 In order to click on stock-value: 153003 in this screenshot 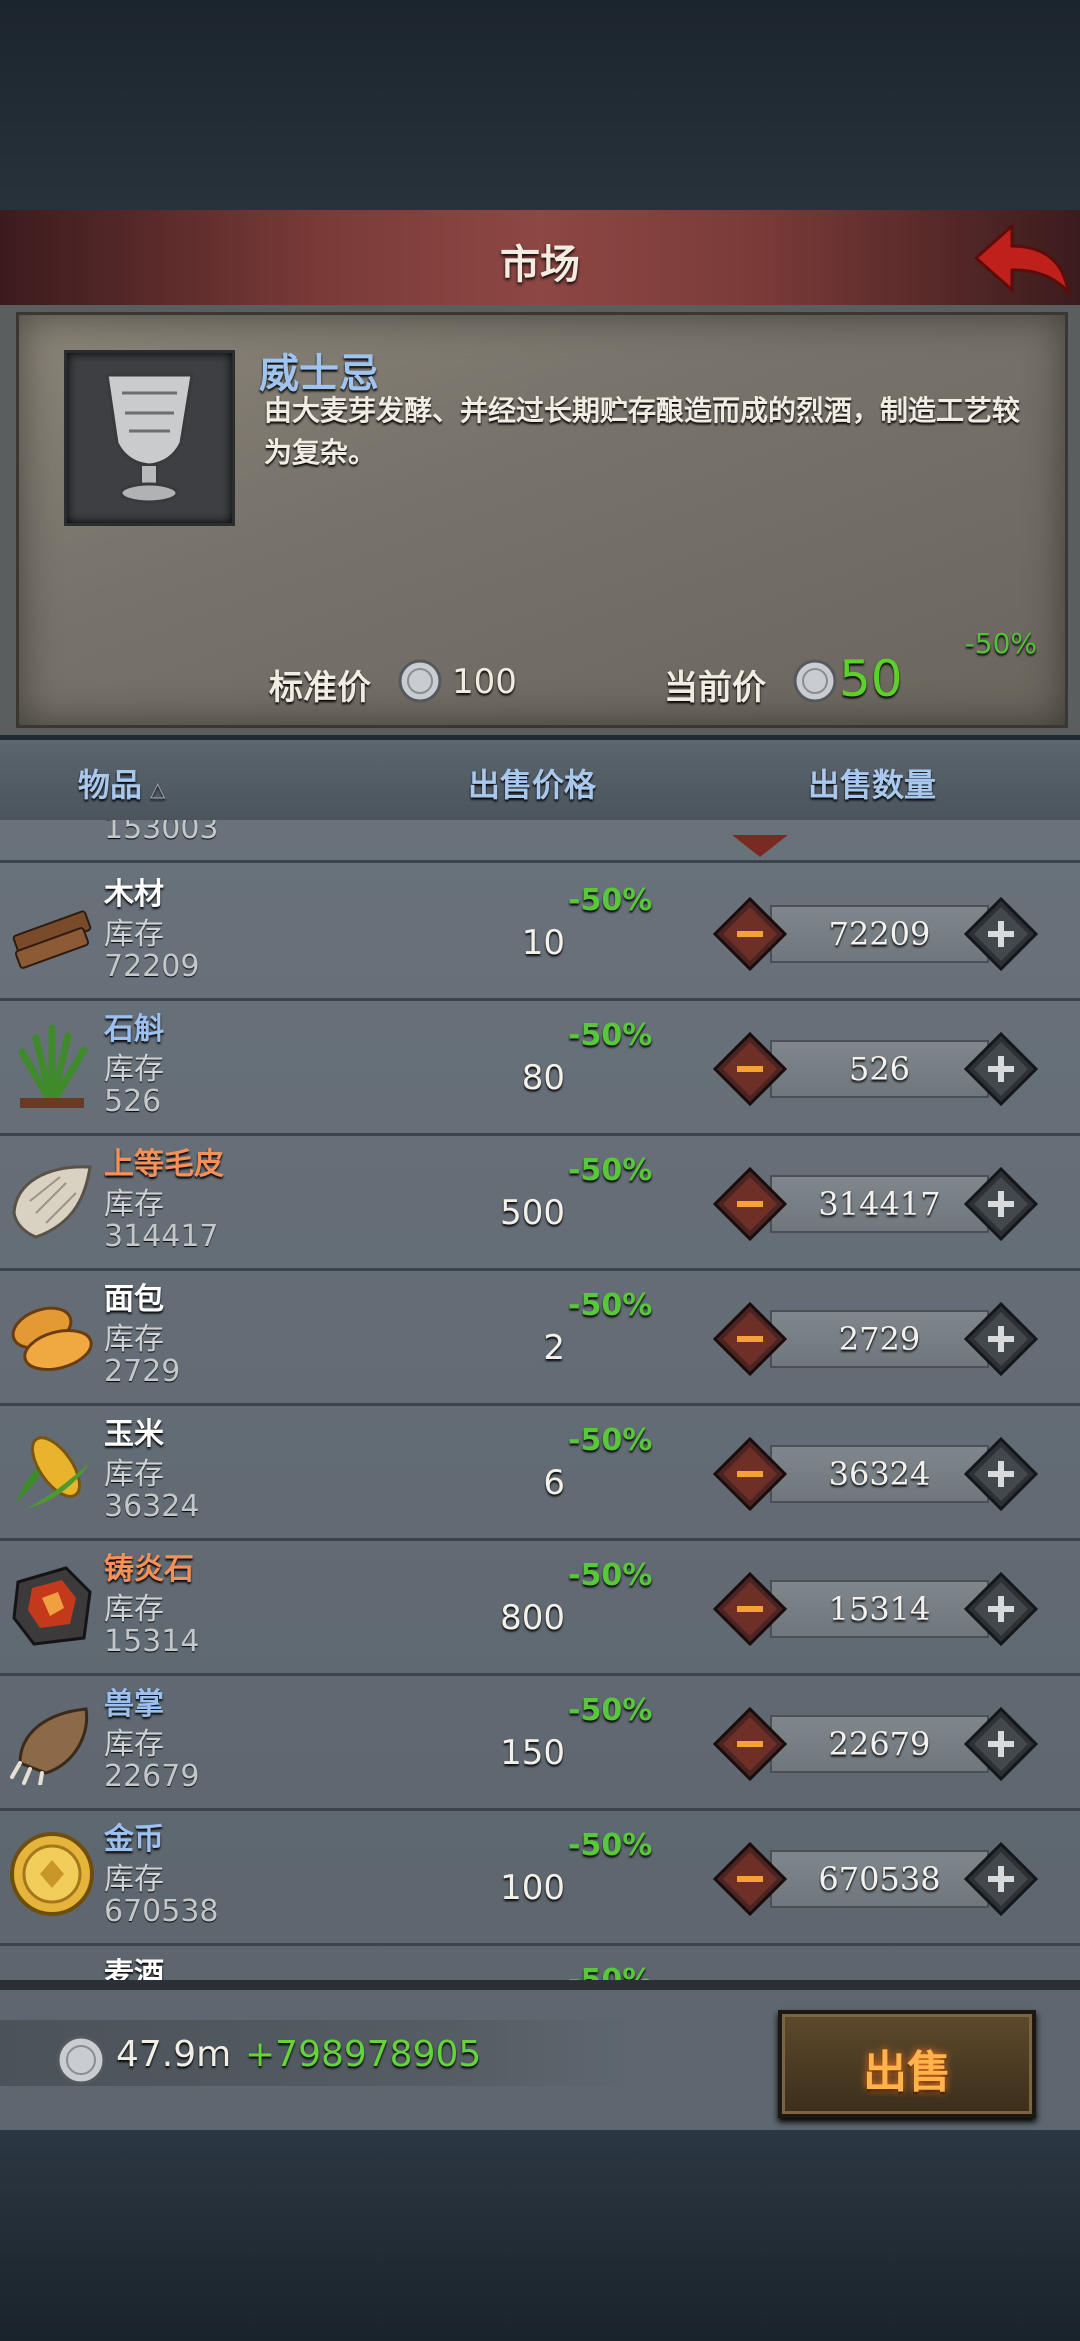, I will do `click(161, 833)`.